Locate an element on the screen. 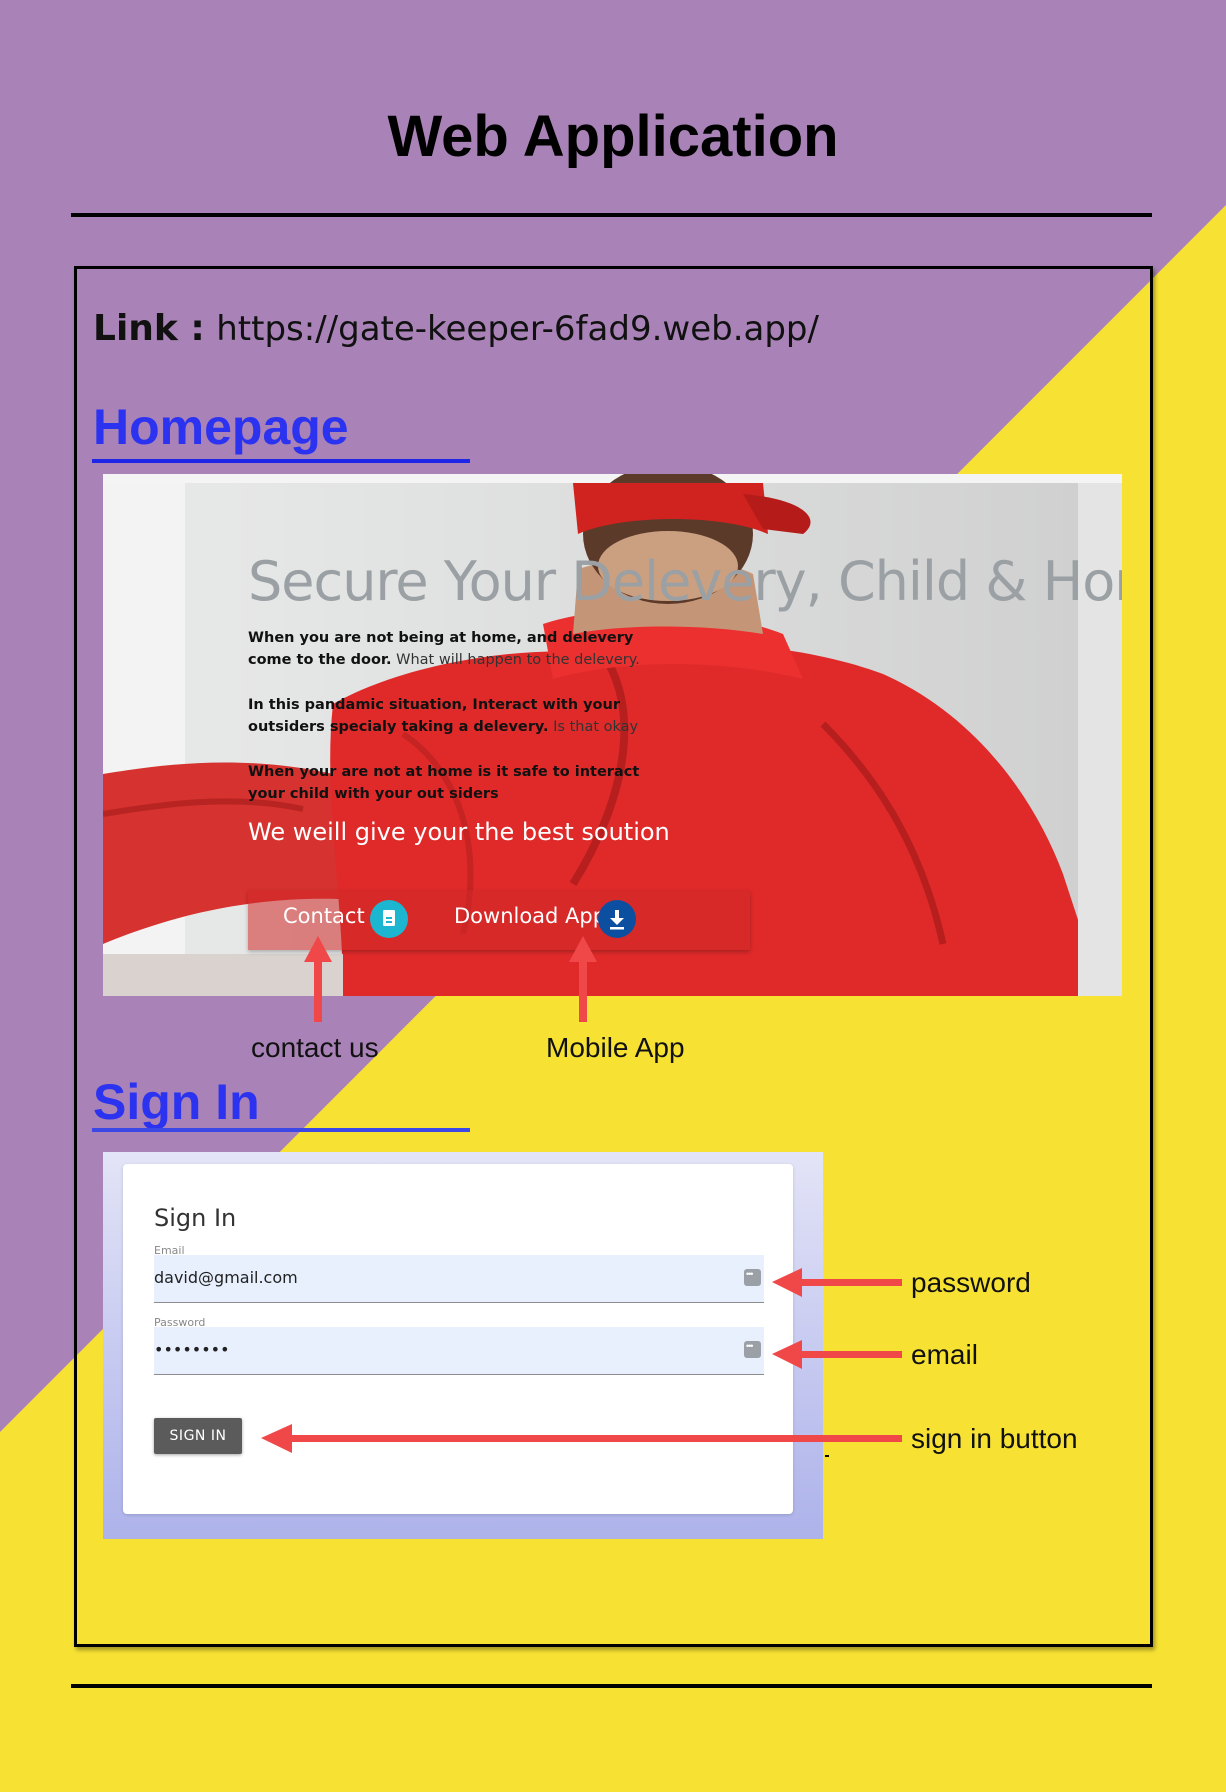  password-value: •••••••• is located at coordinates (192, 1349).